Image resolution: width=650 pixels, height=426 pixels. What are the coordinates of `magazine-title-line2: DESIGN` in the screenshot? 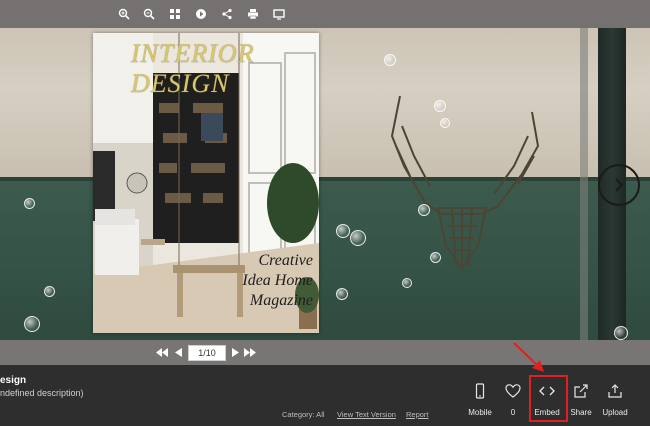 It's located at (180, 83).